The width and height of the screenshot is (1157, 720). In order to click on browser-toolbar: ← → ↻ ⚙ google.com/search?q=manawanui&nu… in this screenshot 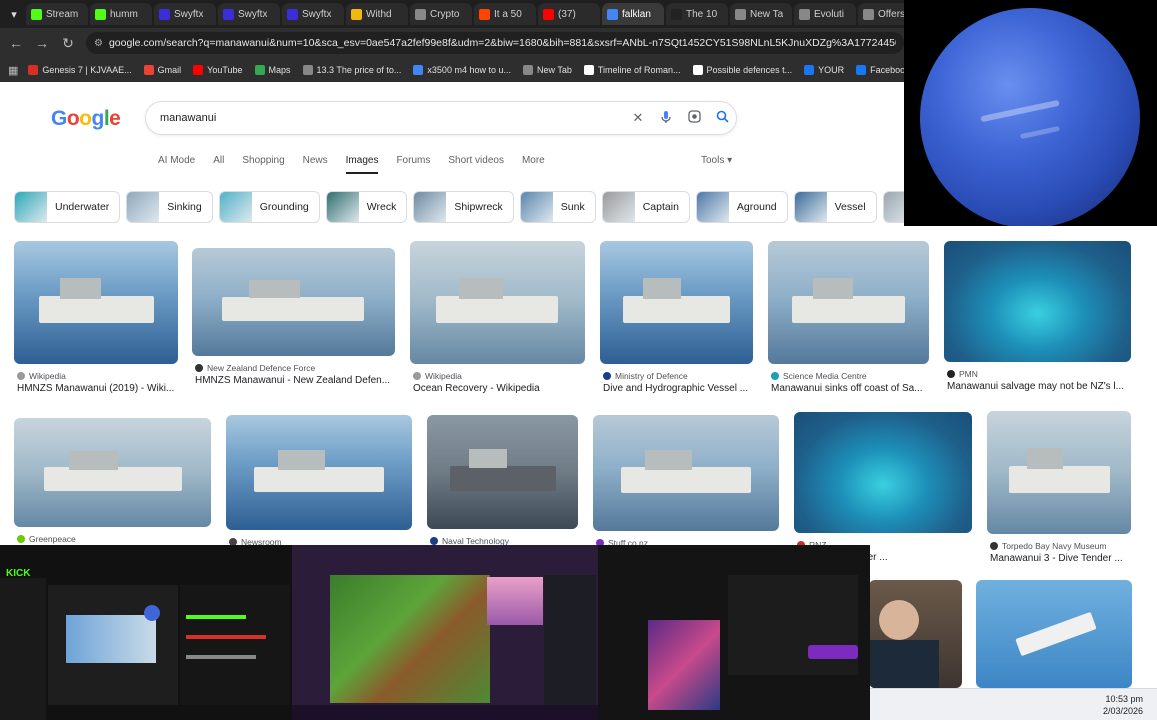, I will do `click(452, 43)`.